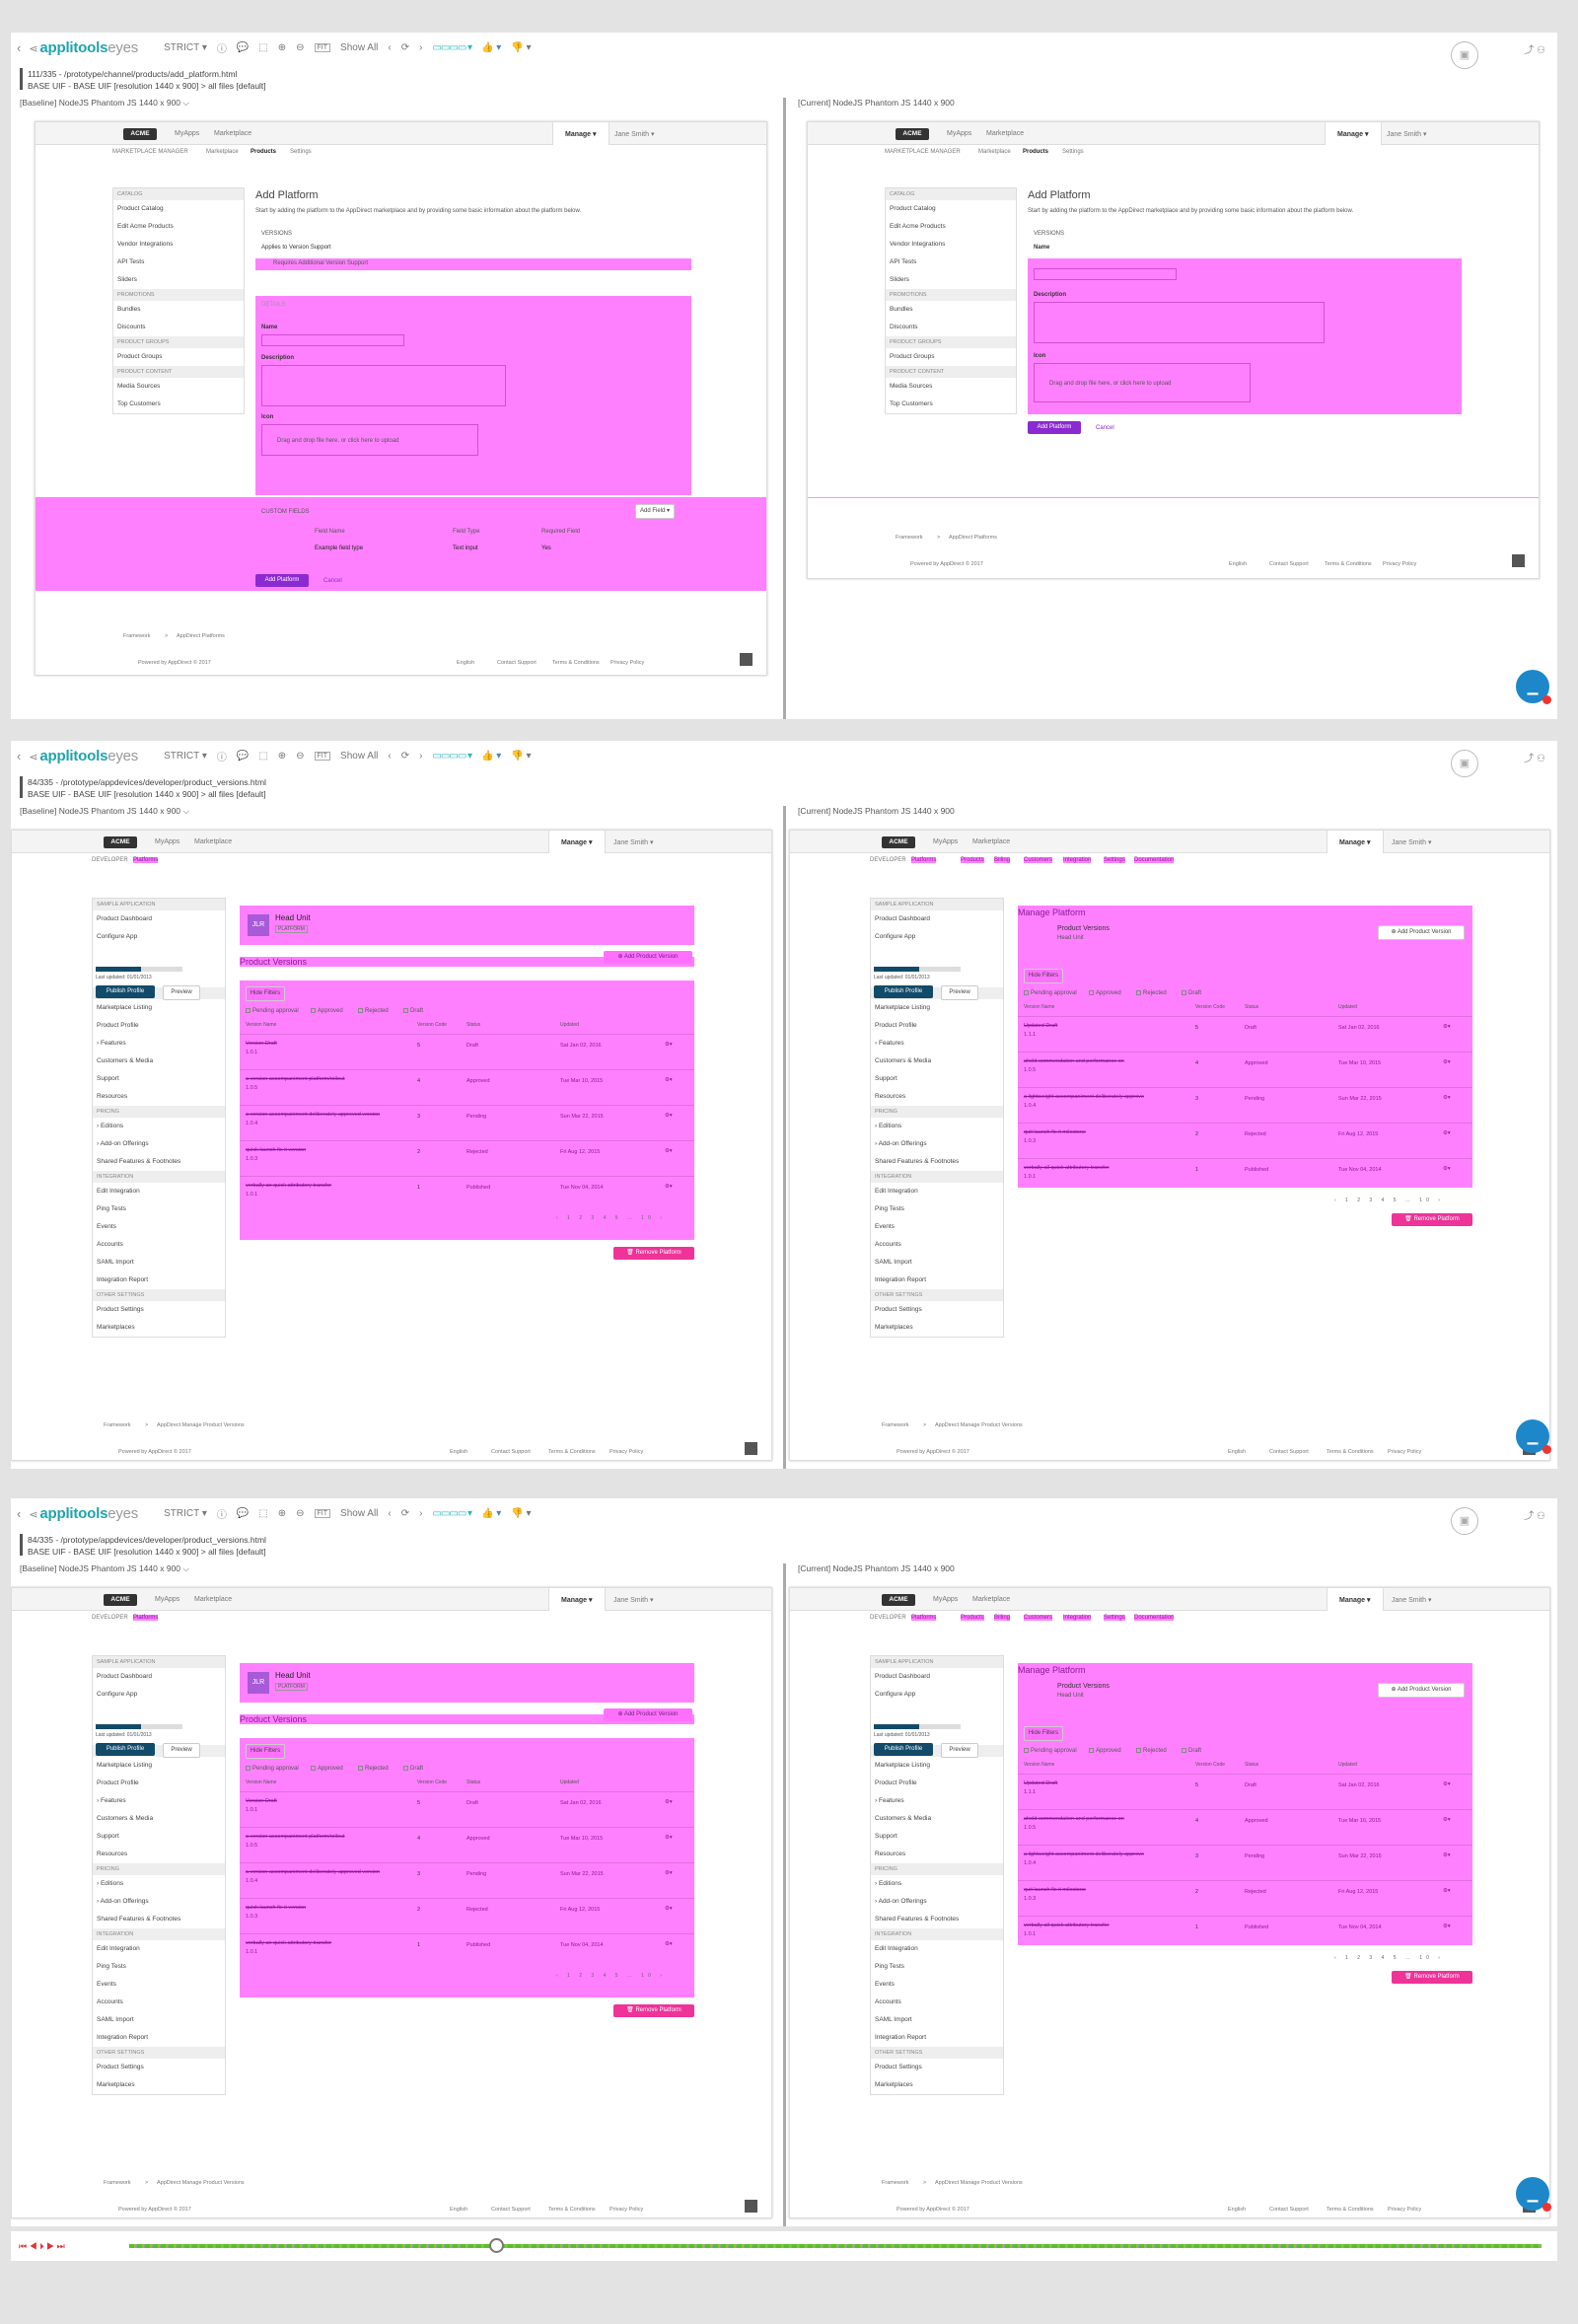 This screenshot has height=2324, width=1578. I want to click on tab: Integration, so click(1078, 860).